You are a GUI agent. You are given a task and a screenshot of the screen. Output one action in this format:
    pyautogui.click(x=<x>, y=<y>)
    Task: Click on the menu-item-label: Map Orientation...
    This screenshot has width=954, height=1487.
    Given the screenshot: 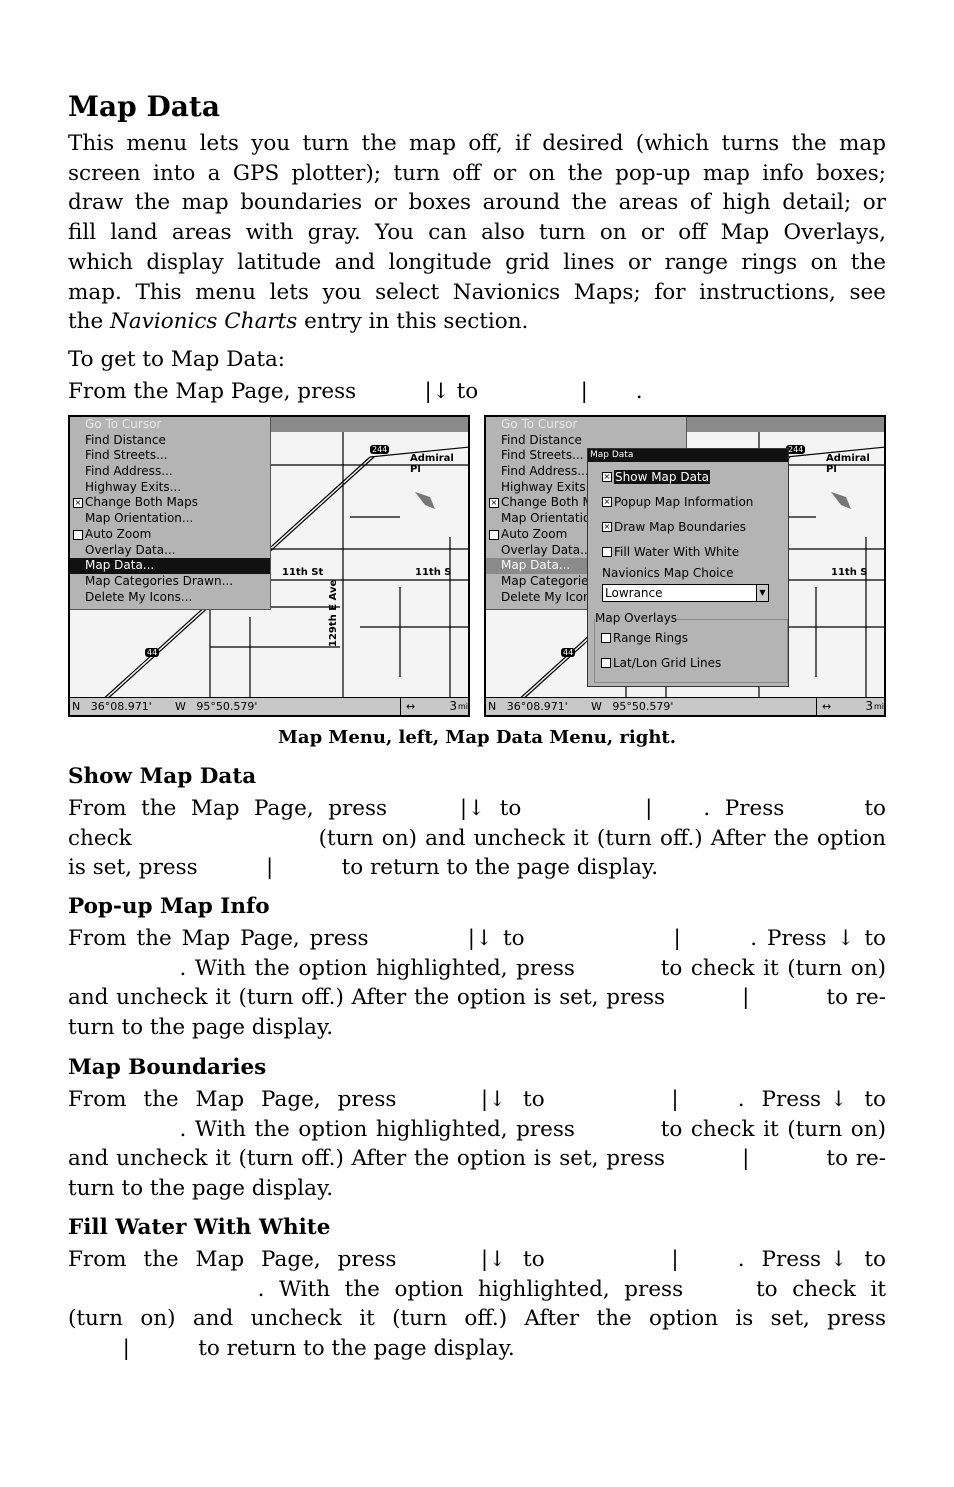 What is the action you would take?
    pyautogui.click(x=139, y=518)
    